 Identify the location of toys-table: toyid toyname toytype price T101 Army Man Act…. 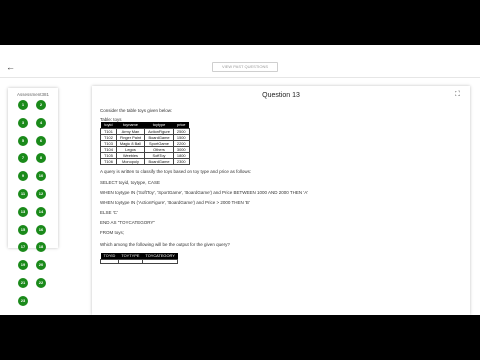
(145, 143).